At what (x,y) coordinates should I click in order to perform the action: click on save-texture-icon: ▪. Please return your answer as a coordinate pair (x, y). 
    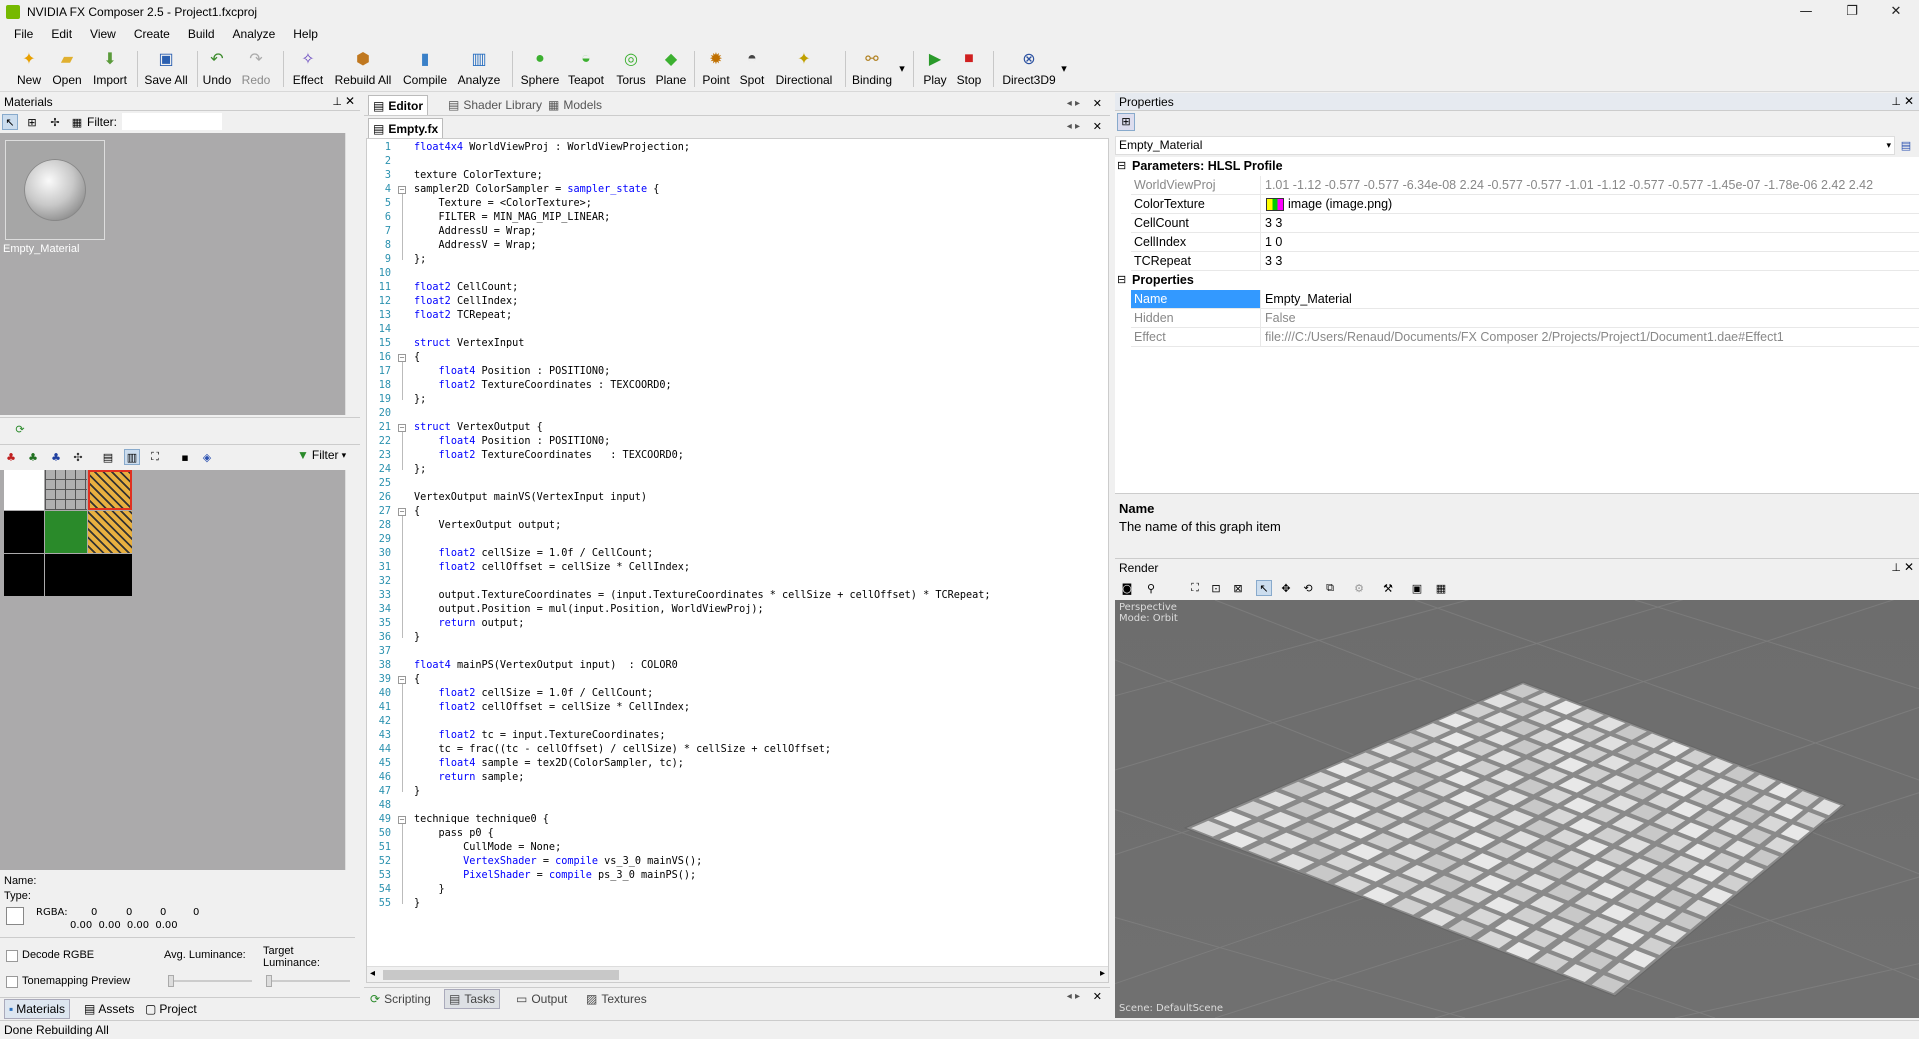
    Looking at the image, I should click on (185, 457).